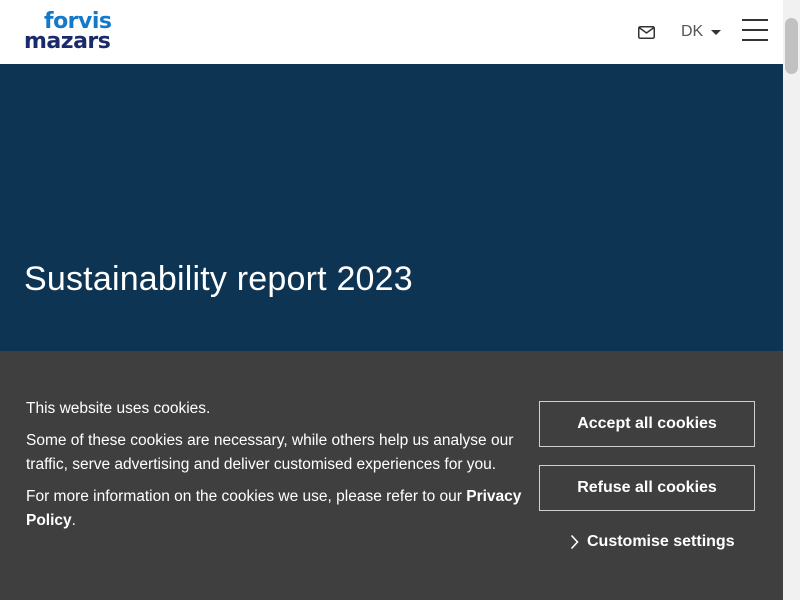  Describe the element at coordinates (791, 46) in the screenshot. I see `scrollbar-thumb` at that location.